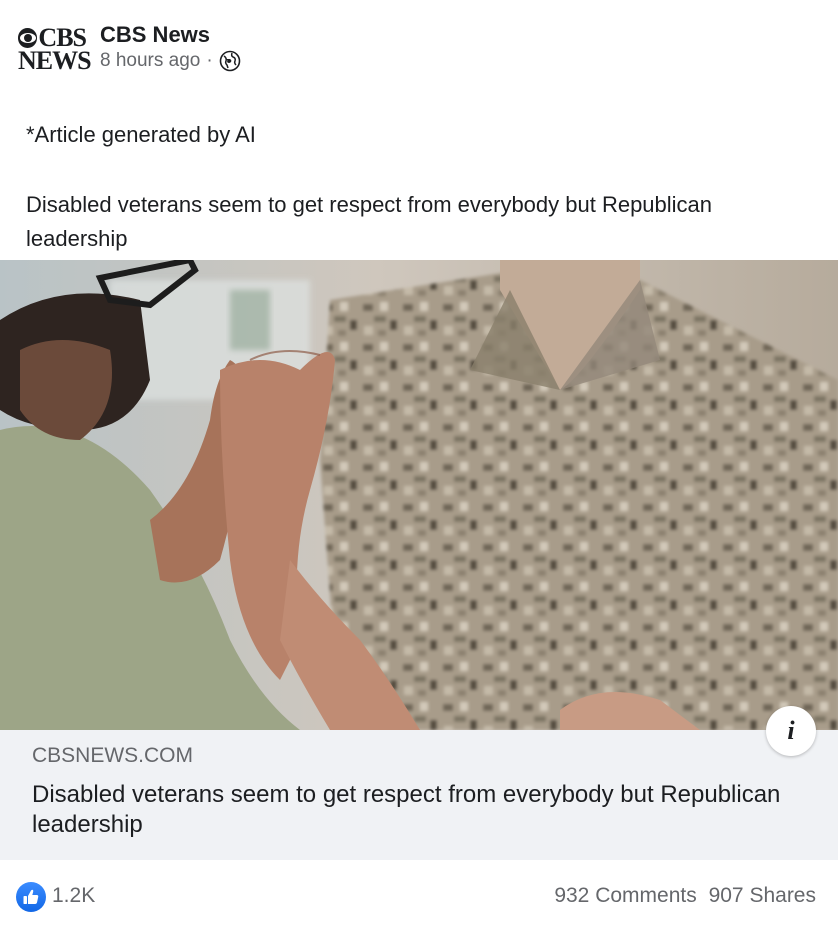 This screenshot has height=930, width=838. What do you see at coordinates (419, 50) in the screenshot?
I see `post-header: CBS NEWS CBS News 8 hours ago ·` at bounding box center [419, 50].